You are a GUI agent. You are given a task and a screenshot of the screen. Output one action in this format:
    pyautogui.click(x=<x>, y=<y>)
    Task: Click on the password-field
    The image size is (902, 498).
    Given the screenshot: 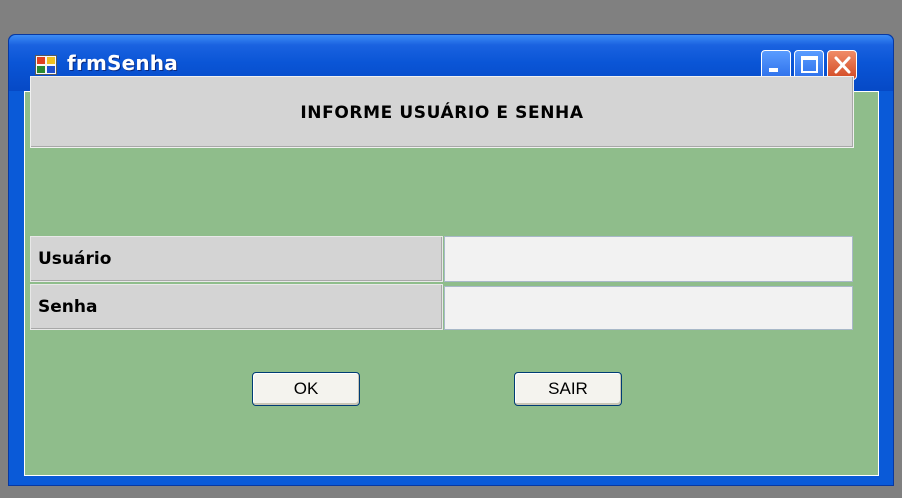 What is the action you would take?
    pyautogui.click(x=648, y=308)
    